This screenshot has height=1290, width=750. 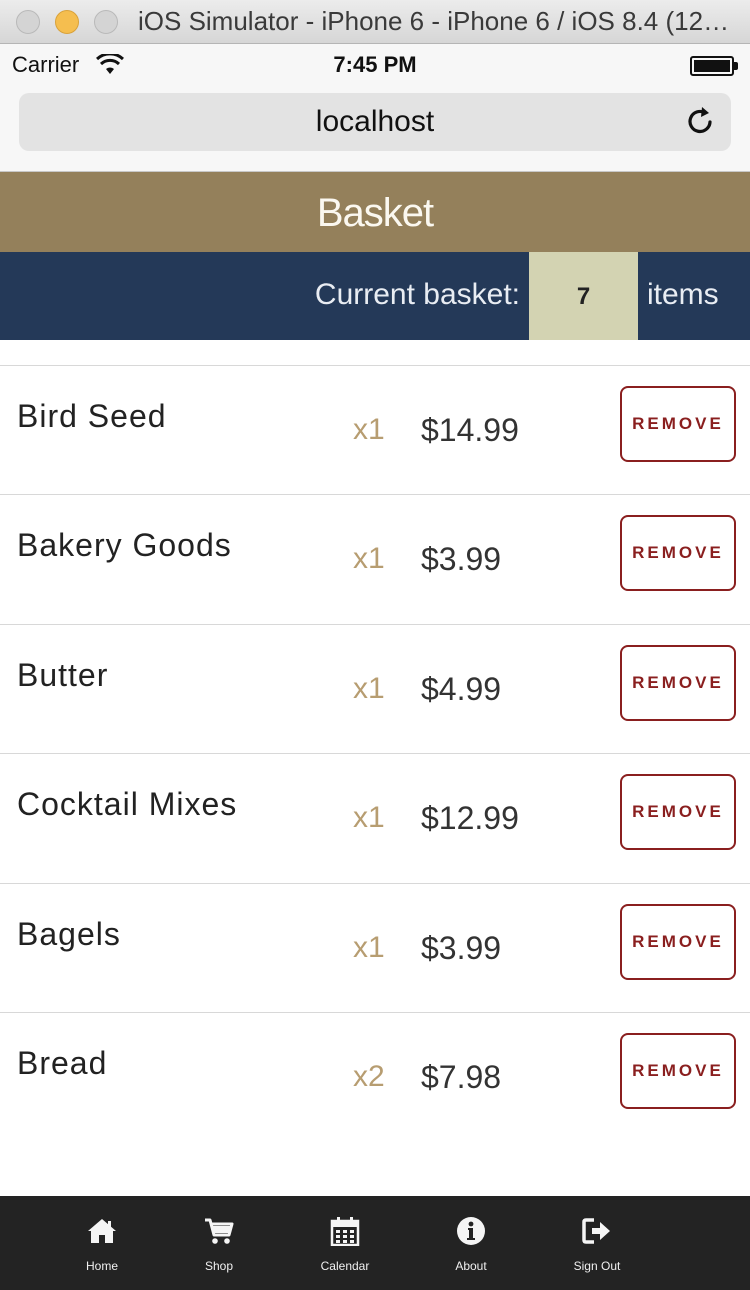 I want to click on ios-status-bar: Carrier 7:45 PM, so click(x=375, y=65).